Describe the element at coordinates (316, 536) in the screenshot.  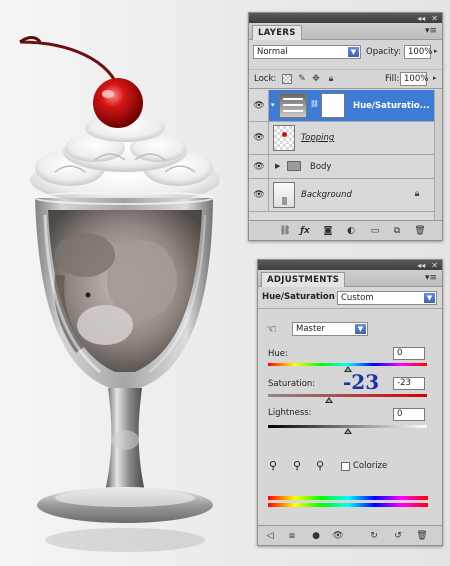
I see `clip-layer-icon: ●` at that location.